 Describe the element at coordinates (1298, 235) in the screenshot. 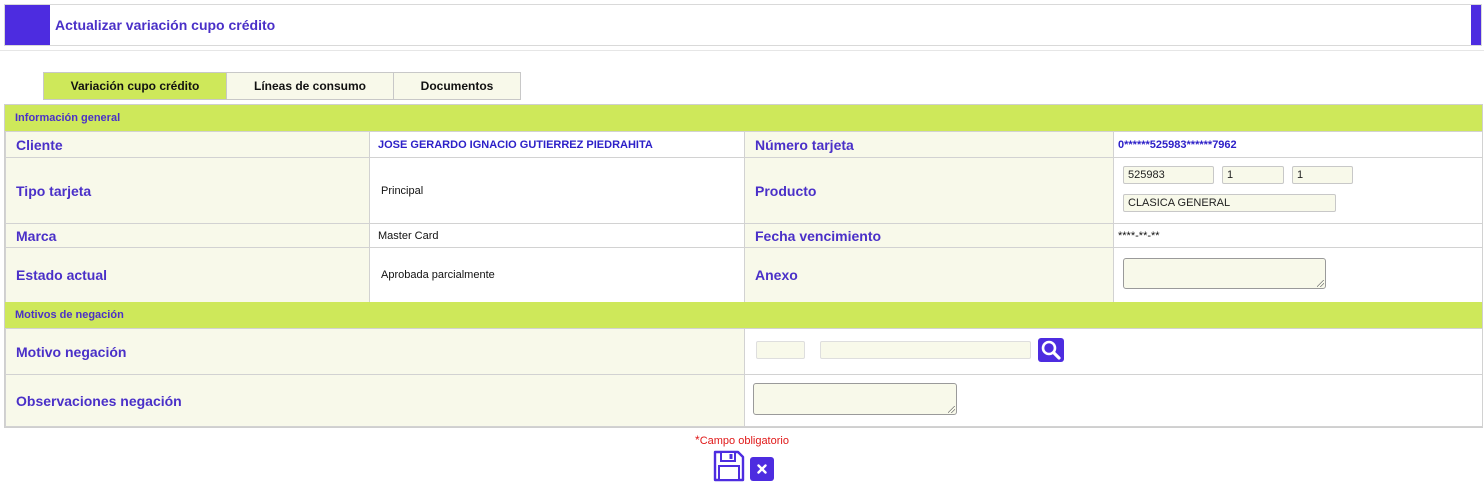

I see `fecha-vencimiento-value: ****-**-**` at that location.